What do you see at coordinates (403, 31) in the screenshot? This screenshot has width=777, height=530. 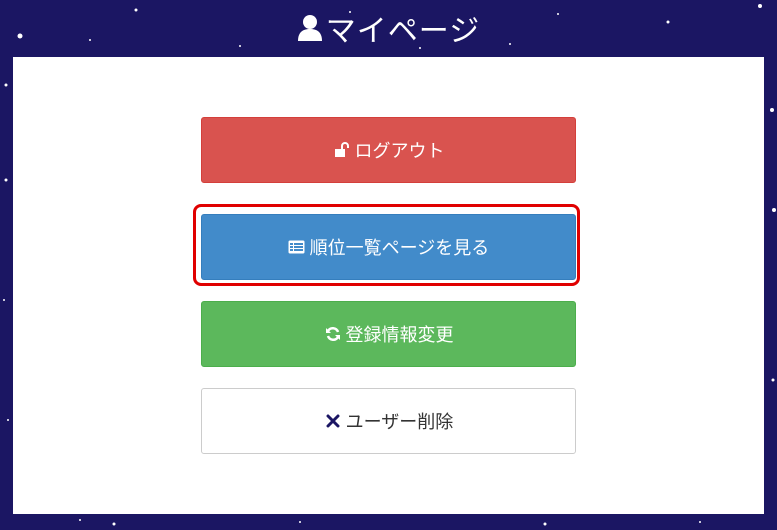 I see `page-title-text: マイページ` at bounding box center [403, 31].